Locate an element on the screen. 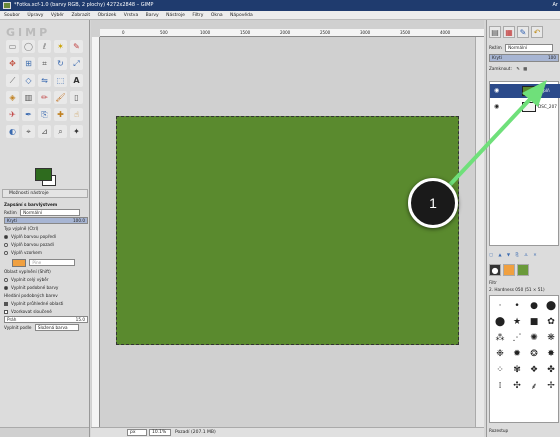  sample-merged-checkbox: Vzorkovat sloučené is located at coordinates (46, 312).